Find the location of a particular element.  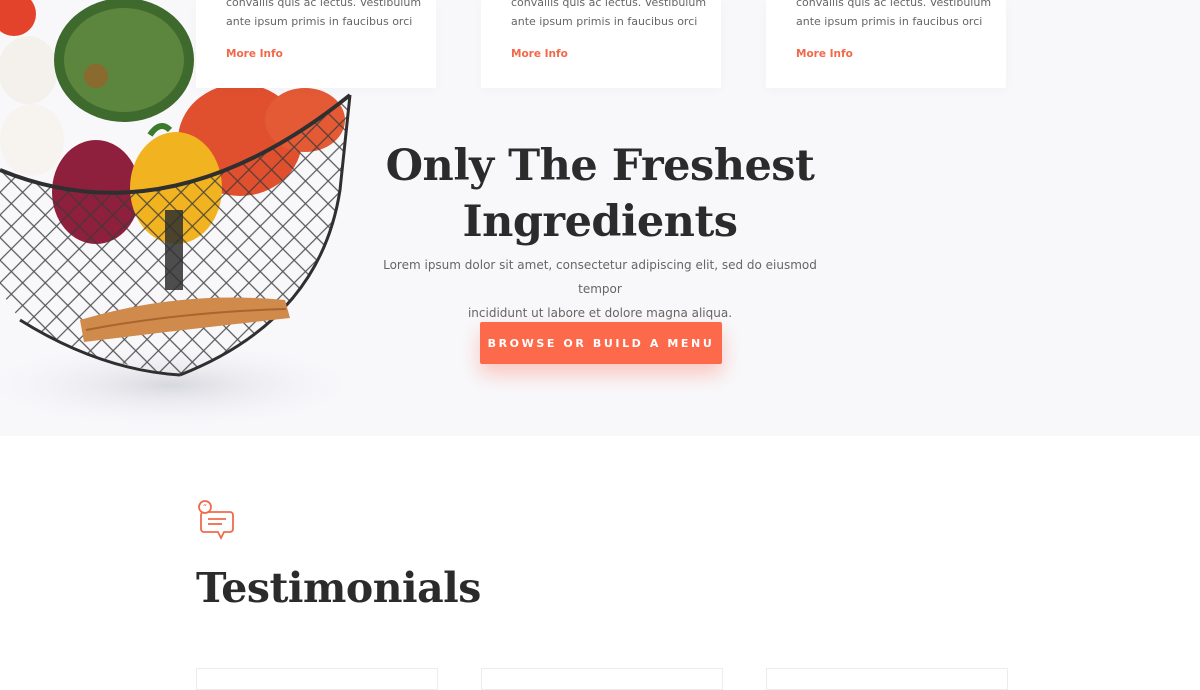

speech-bubble-icon: “ is located at coordinates (216, 520).